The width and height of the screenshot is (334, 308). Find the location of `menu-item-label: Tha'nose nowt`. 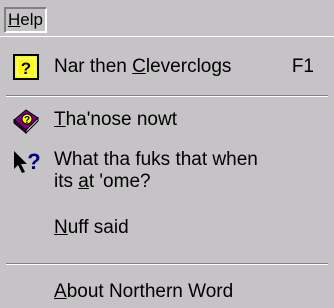

menu-item-label: Tha'nose nowt is located at coordinates (115, 120).